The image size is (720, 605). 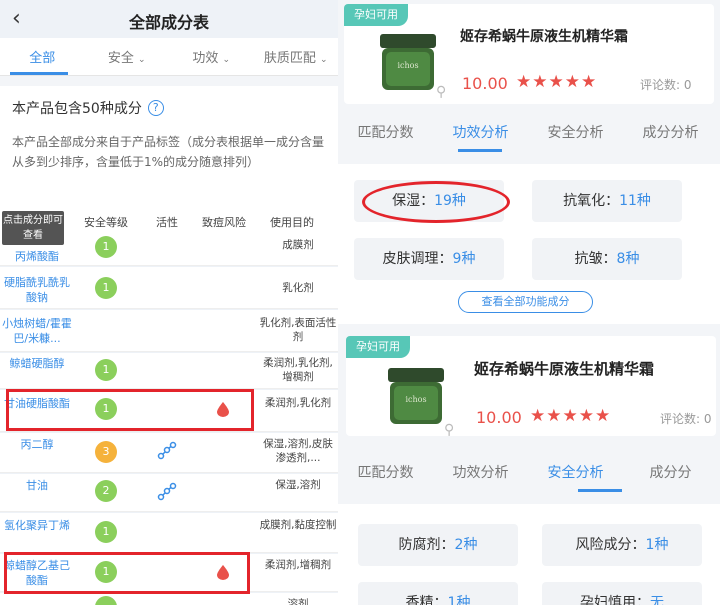 I want to click on ingredient-name: 甘油, so click(x=37, y=485).